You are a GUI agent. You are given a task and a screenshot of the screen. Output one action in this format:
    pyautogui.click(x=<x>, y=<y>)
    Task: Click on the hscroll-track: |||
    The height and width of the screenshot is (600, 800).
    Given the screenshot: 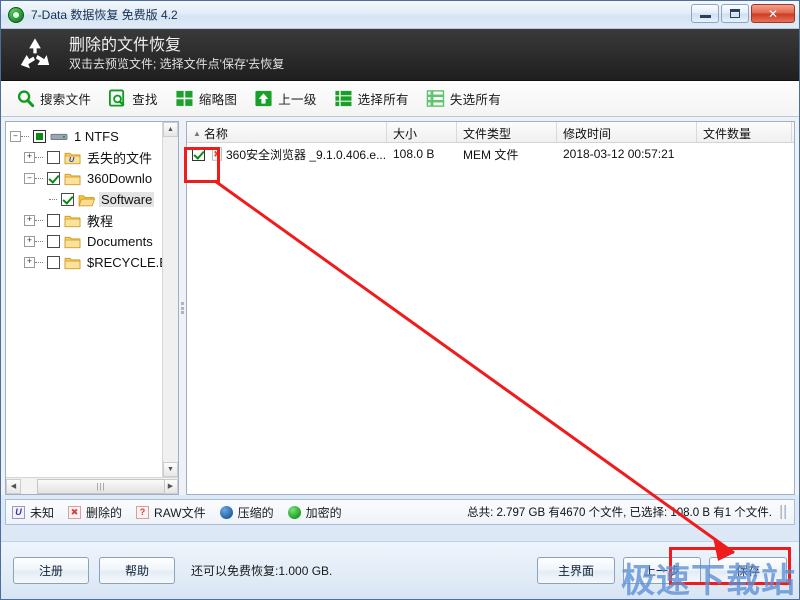 What is the action you would take?
    pyautogui.click(x=93, y=486)
    